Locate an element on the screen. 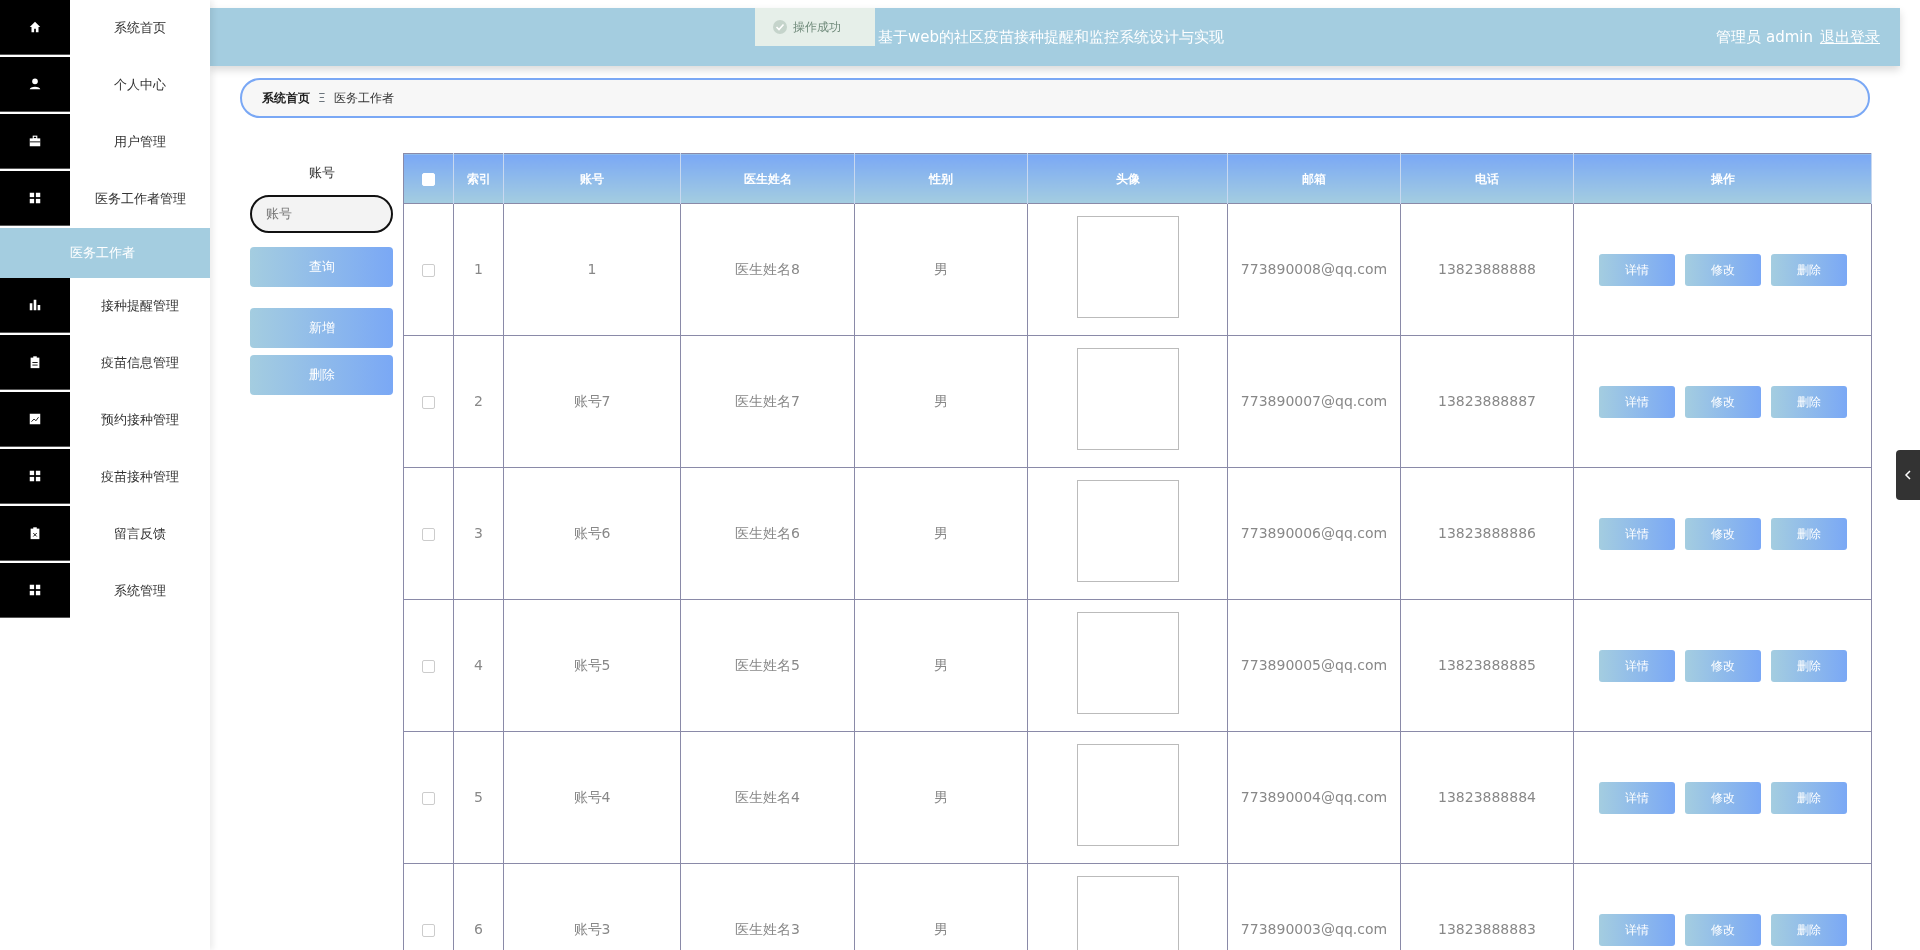 The image size is (1920, 950). table-cell: 2 is located at coordinates (478, 401).